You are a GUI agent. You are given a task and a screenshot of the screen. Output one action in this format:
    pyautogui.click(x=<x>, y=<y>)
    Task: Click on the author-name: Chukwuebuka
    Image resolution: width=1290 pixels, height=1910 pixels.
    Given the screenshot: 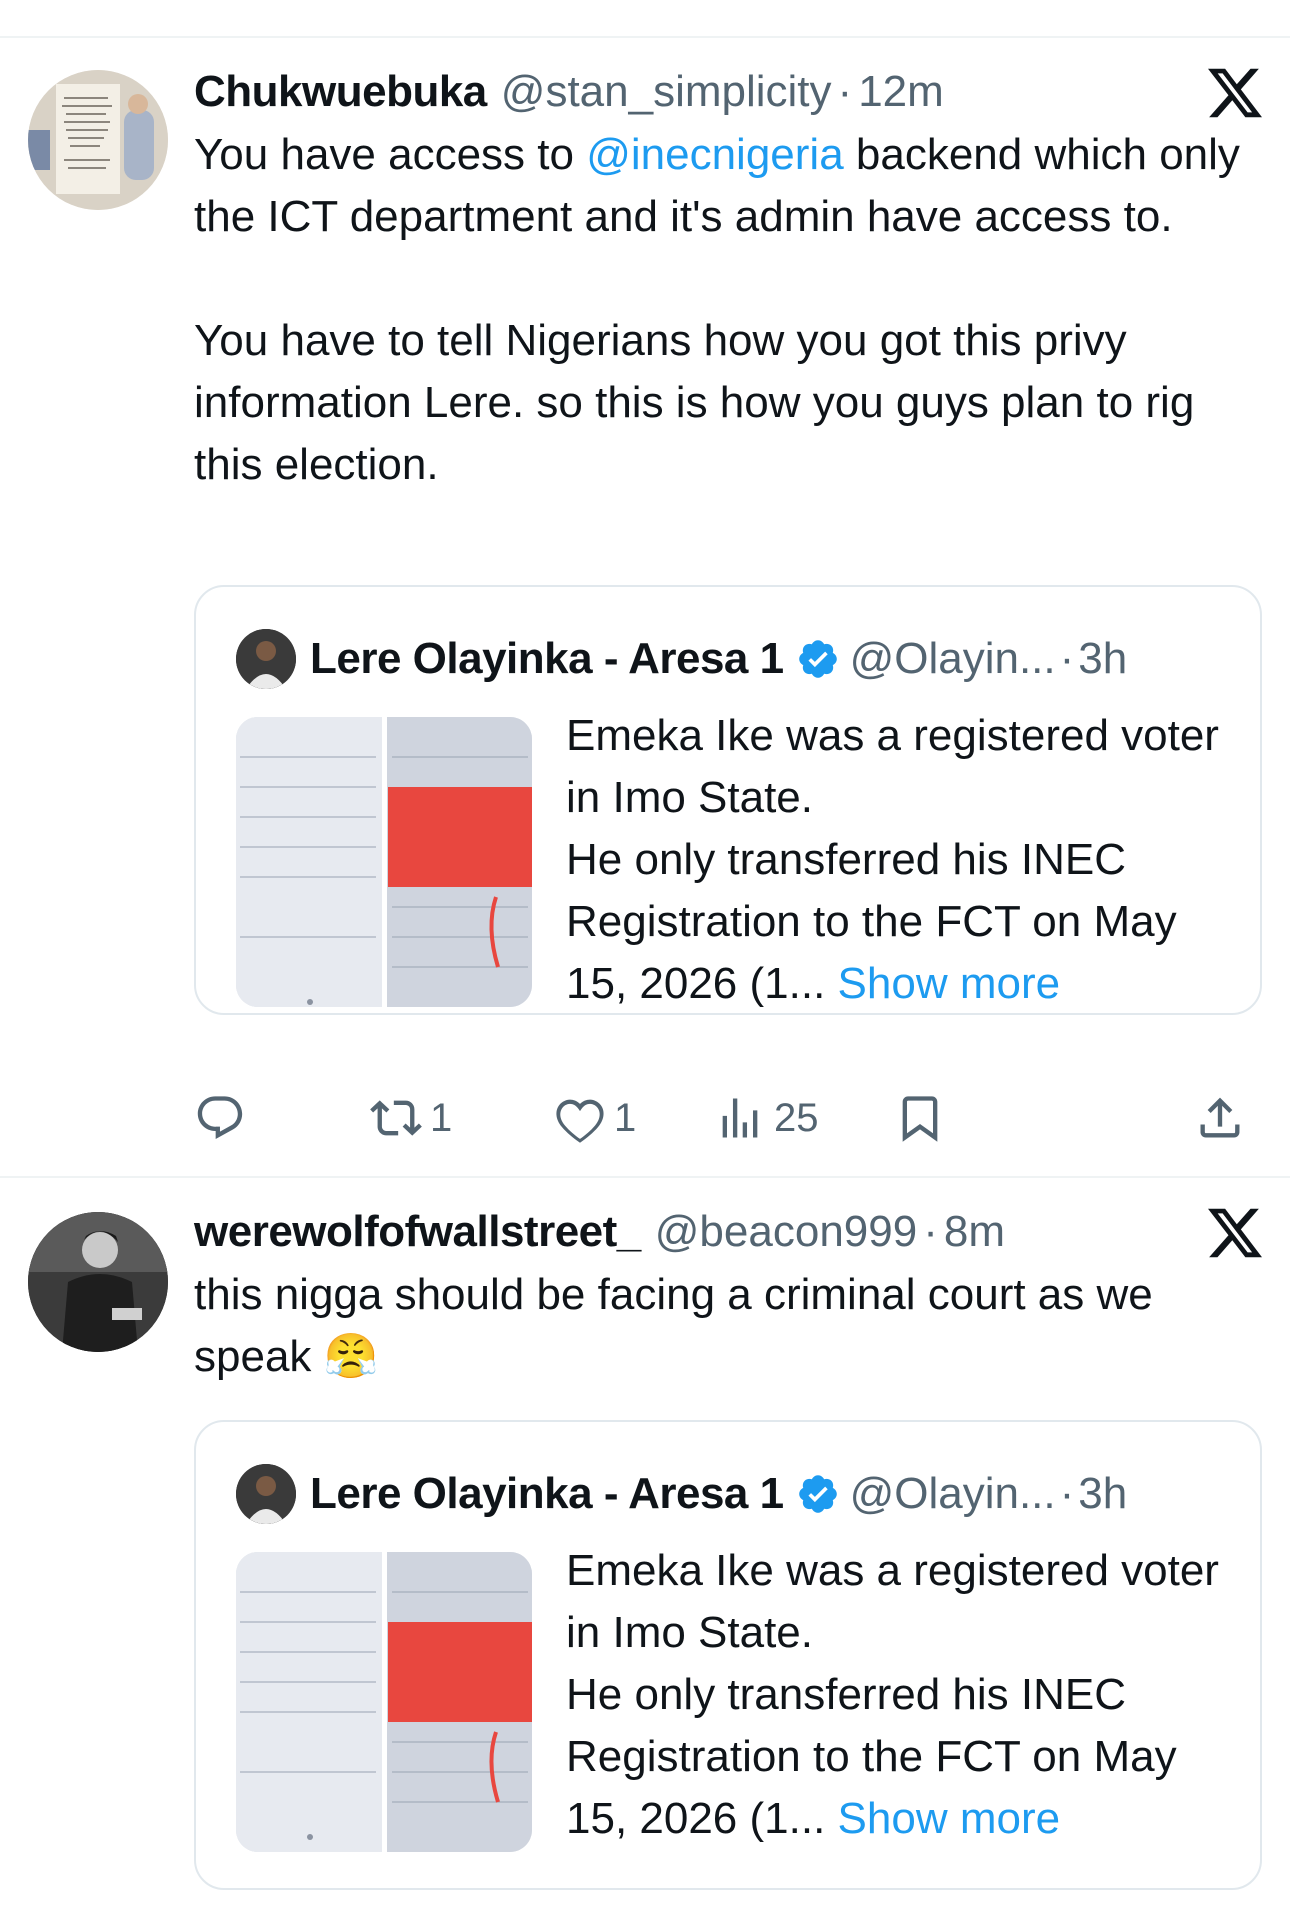 What is the action you would take?
    pyautogui.click(x=340, y=92)
    